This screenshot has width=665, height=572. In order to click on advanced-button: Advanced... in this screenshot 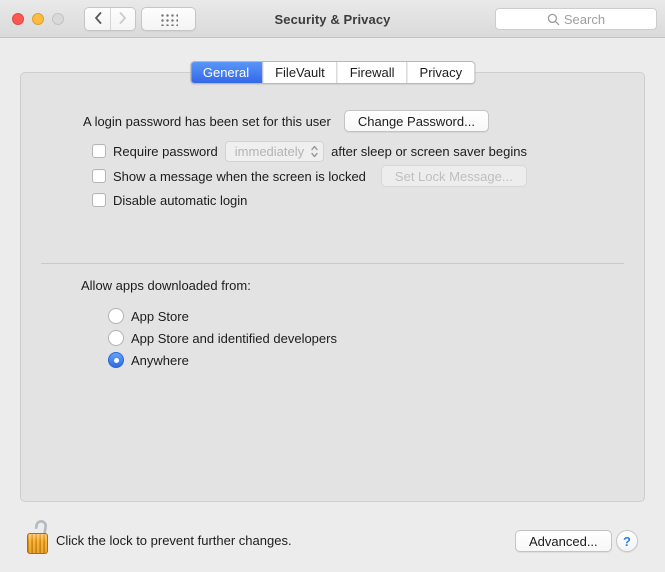, I will do `click(563, 541)`.